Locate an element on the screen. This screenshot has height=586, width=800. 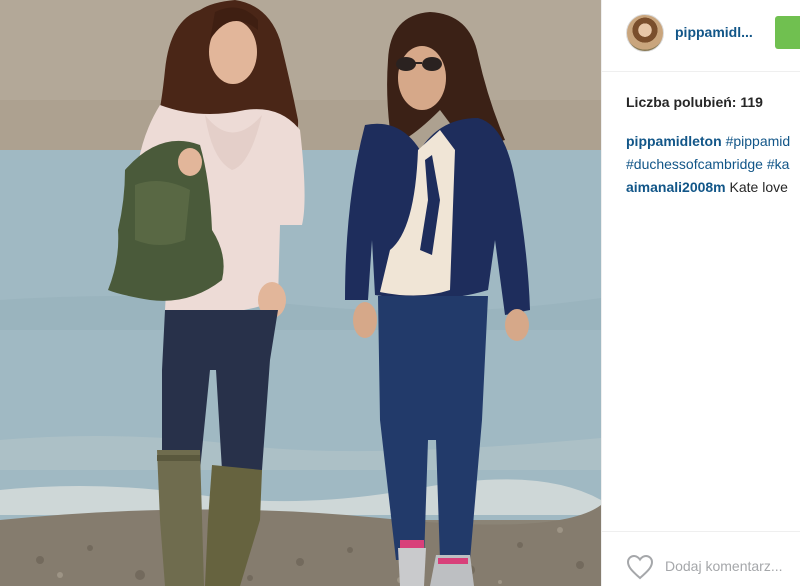
caption: pippamidleton #pippamid is located at coordinates (713, 141).